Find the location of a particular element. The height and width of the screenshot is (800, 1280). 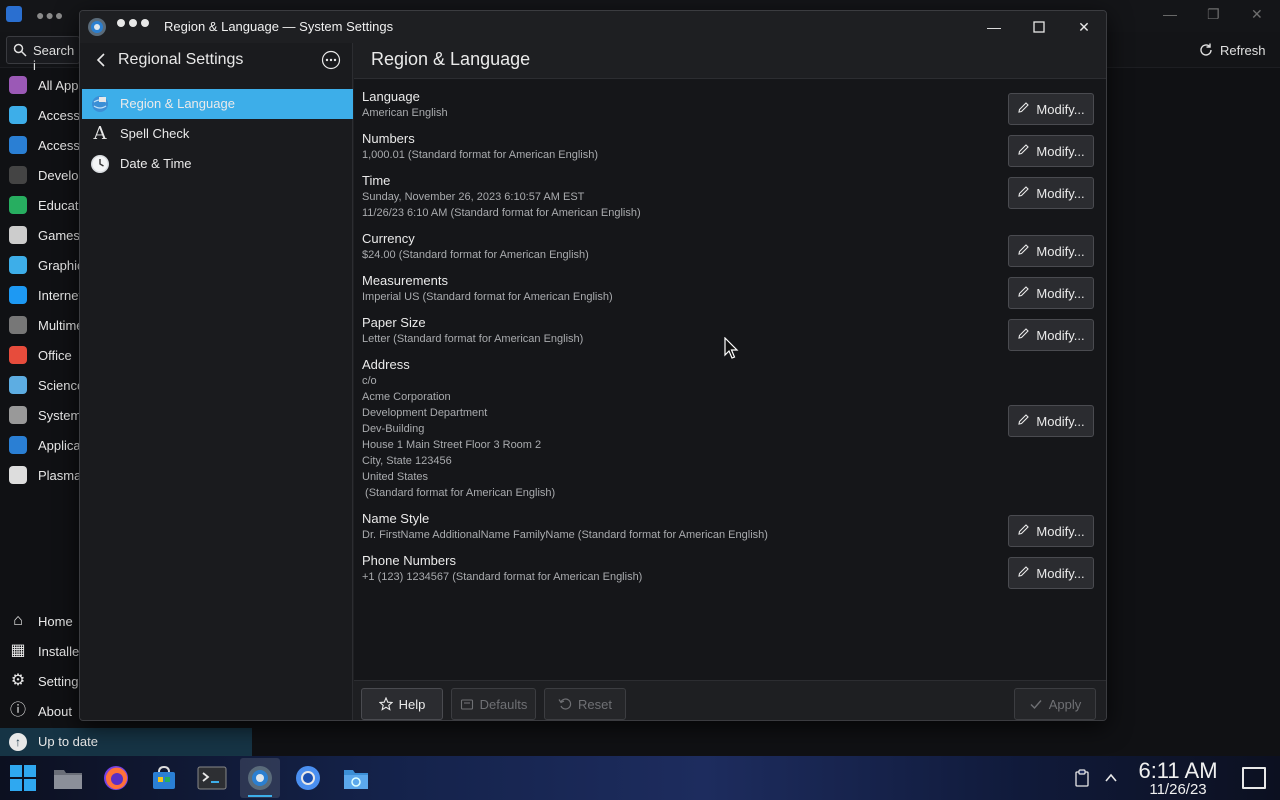

clipboard-icon is located at coordinates (1082, 778).